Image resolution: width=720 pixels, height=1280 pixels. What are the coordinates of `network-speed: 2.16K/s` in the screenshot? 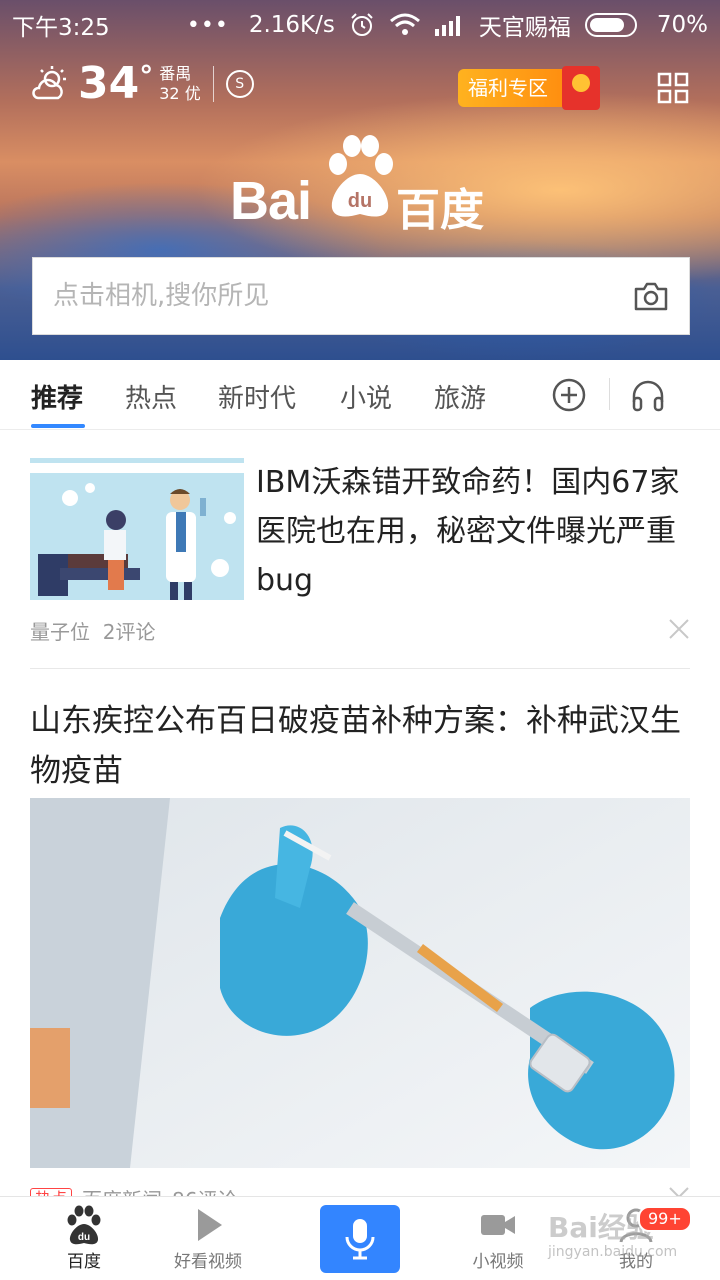 It's located at (291, 25).